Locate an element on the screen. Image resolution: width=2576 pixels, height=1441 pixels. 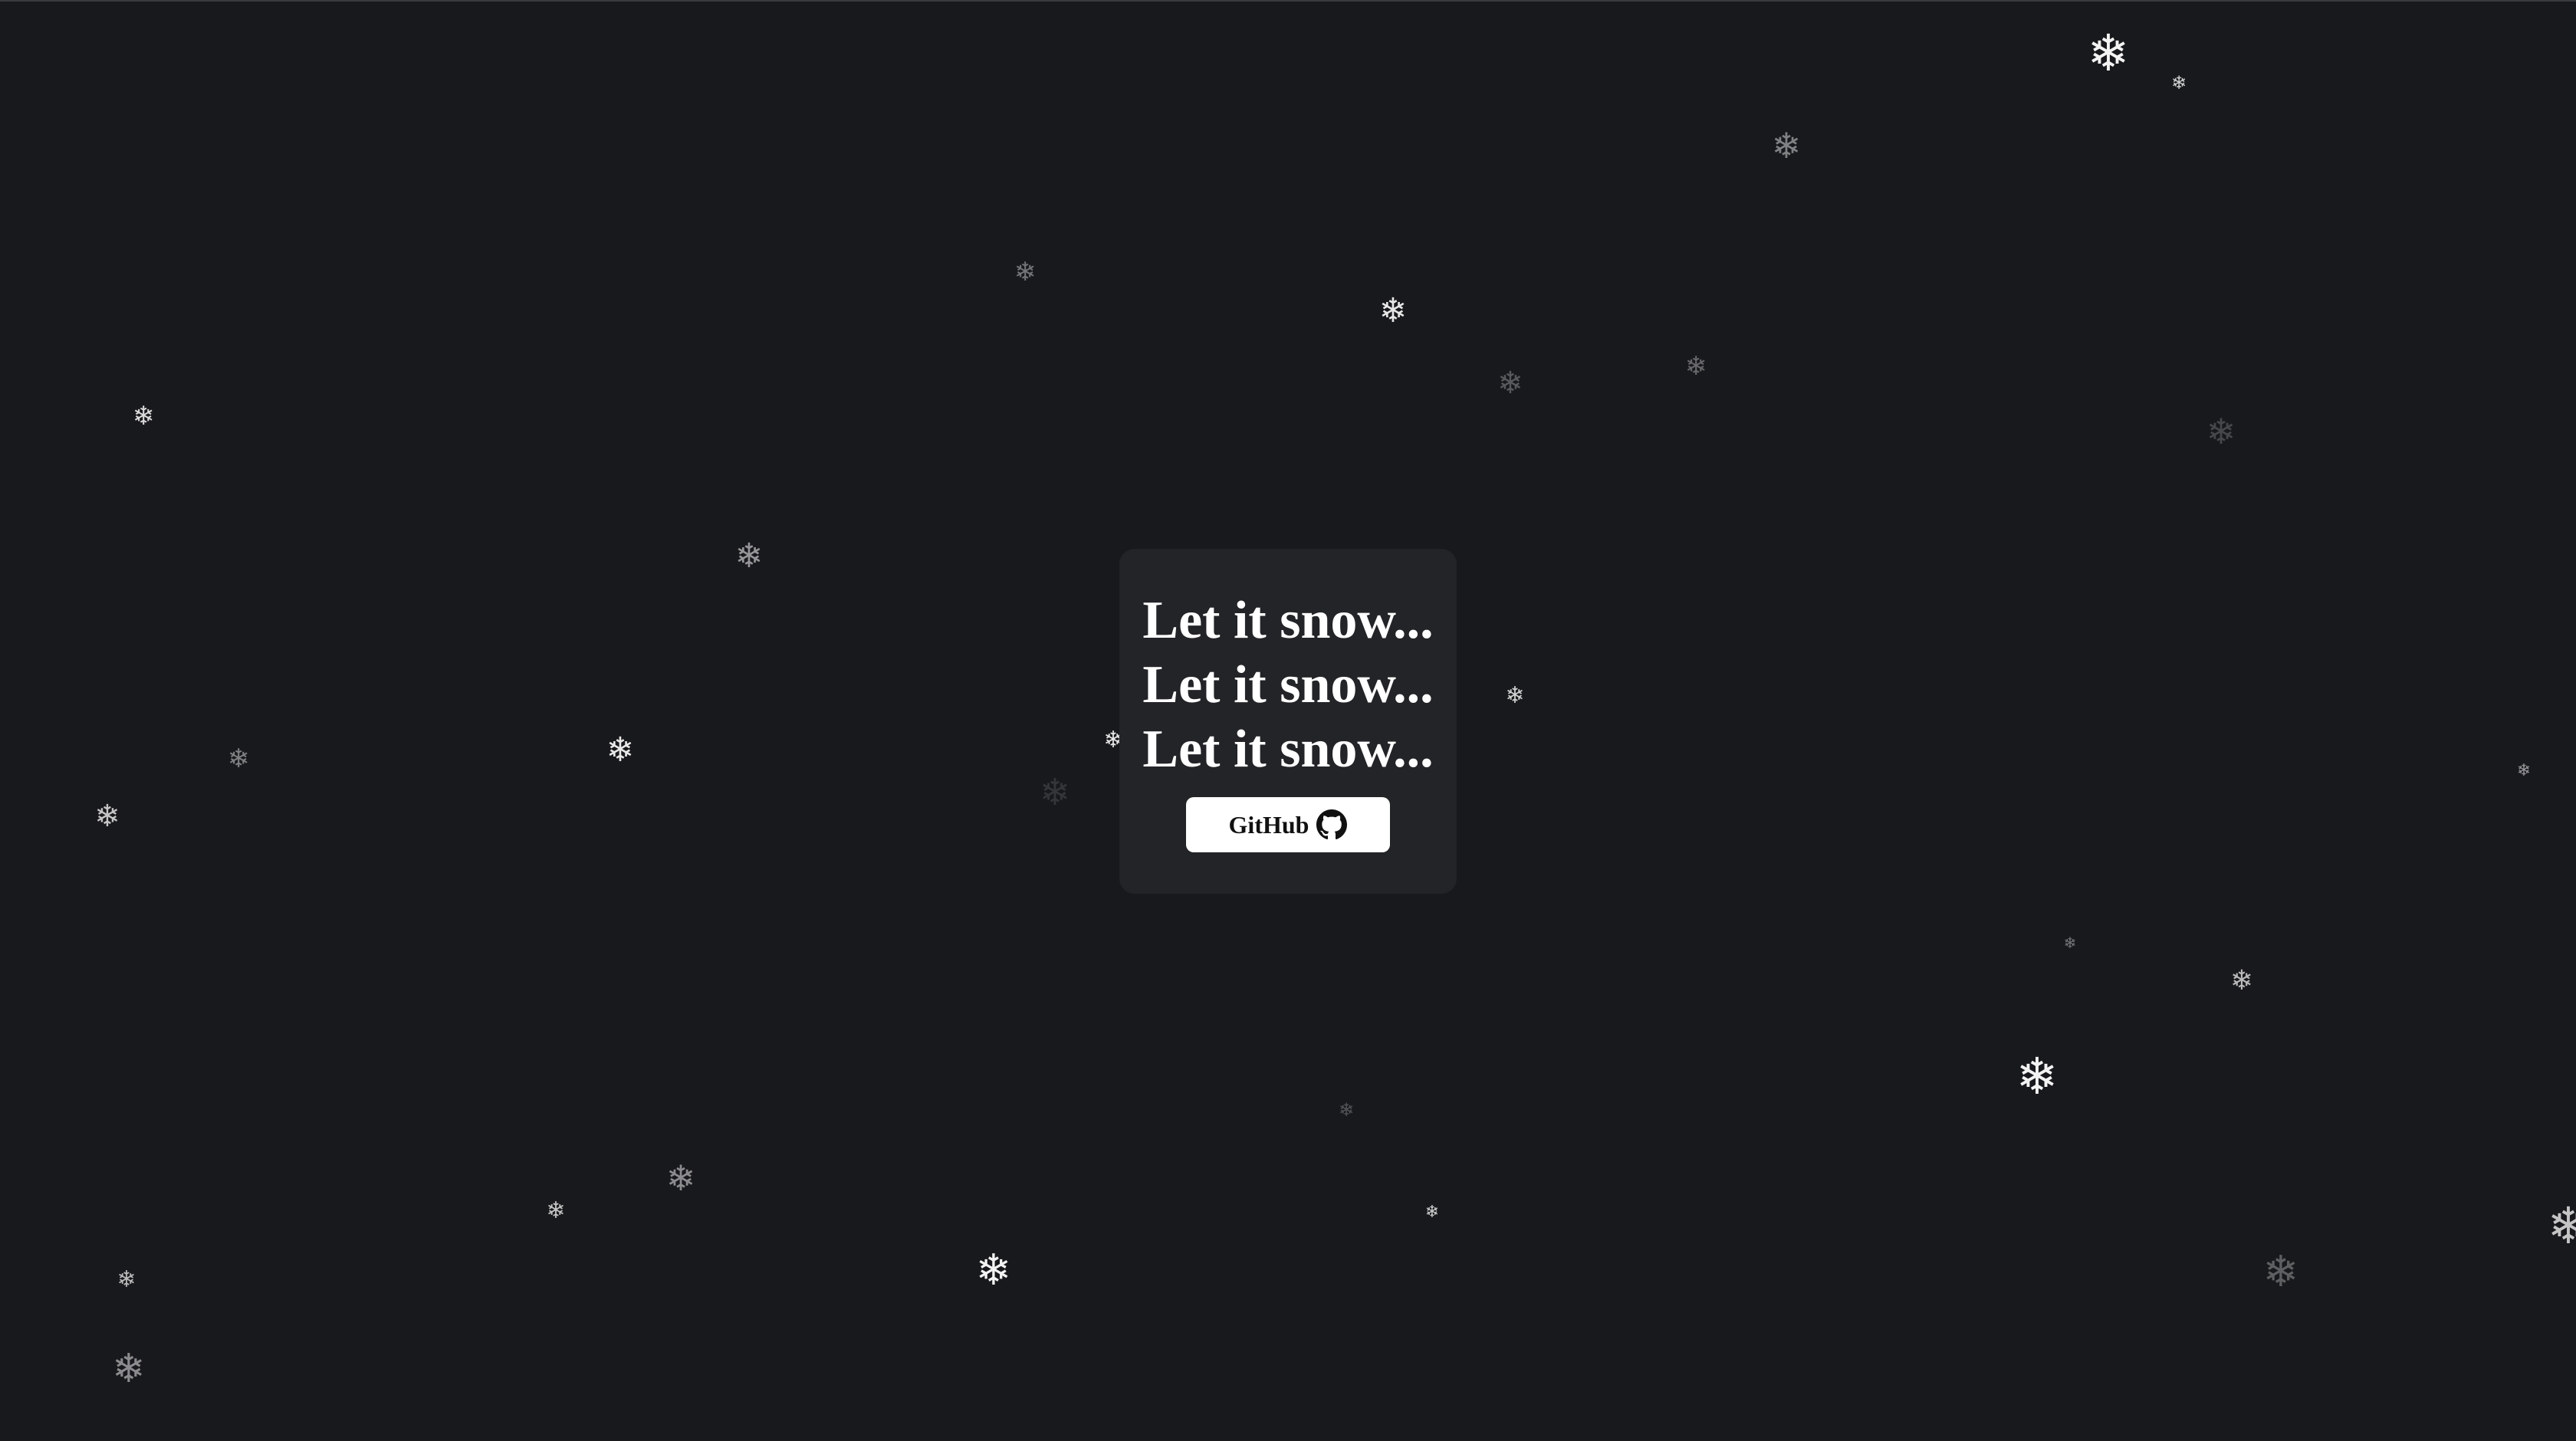
github-button: GitHub is located at coordinates (1288, 824).